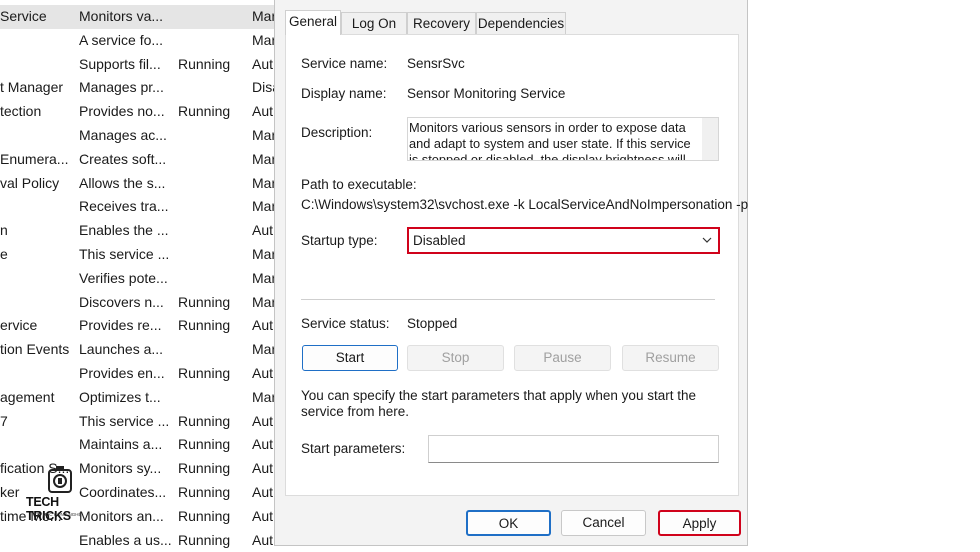 The height and width of the screenshot is (552, 980). Describe the element at coordinates (19, 325) in the screenshot. I see `service-name-cell: ervice` at that location.